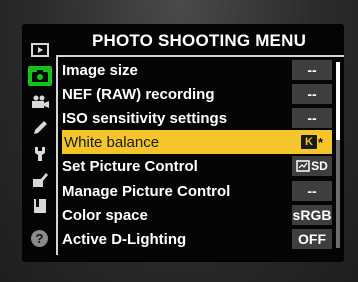 Image resolution: width=358 pixels, height=282 pixels. Describe the element at coordinates (338, 101) in the screenshot. I see `scrollbar-thumb` at that location.